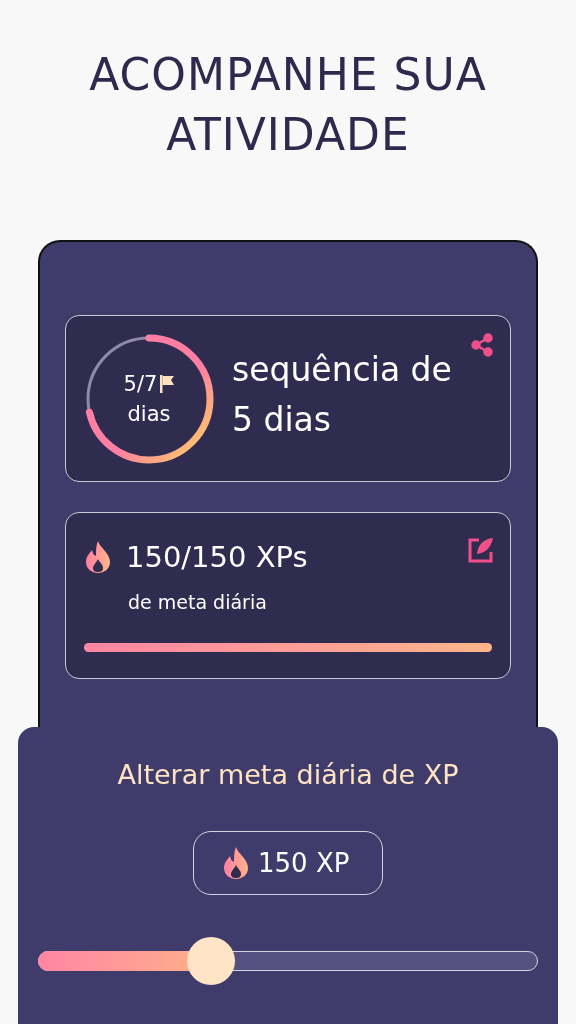 Image resolution: width=576 pixels, height=1024 pixels. What do you see at coordinates (288, 775) in the screenshot?
I see `sheet-title: Alterar meta diária de XP` at bounding box center [288, 775].